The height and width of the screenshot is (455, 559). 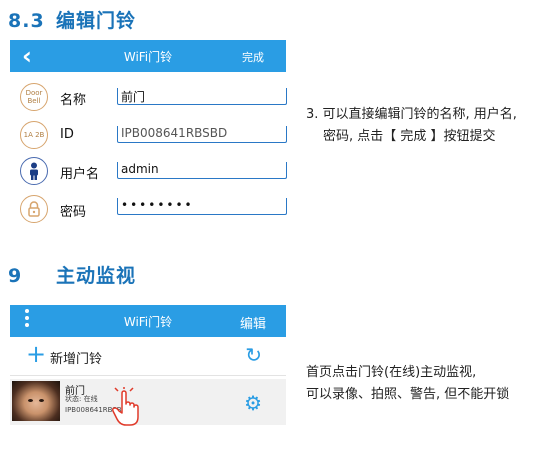 I want to click on device-status: 状态: 在线, so click(x=81, y=399).